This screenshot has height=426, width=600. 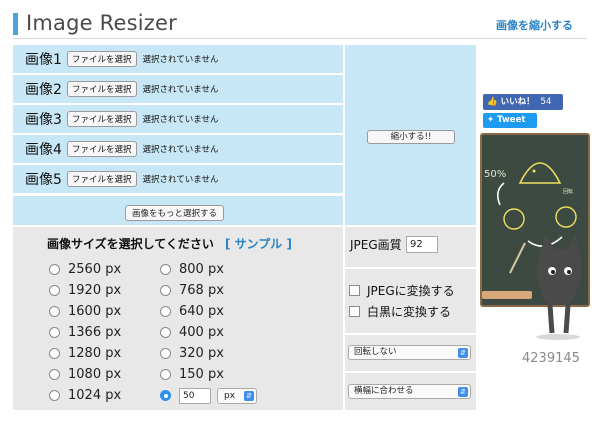 I want to click on size-option-custom, so click(x=169, y=395).